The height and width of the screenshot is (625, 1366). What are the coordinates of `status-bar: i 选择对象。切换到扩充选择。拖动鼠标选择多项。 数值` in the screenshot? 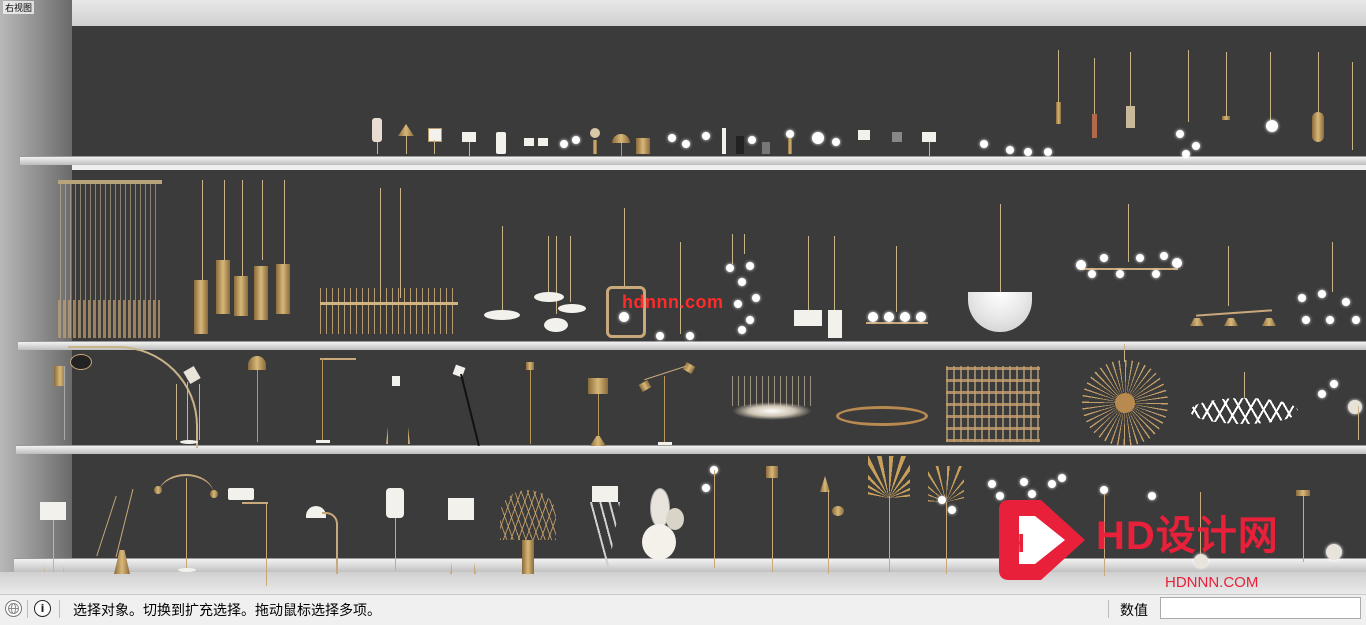 It's located at (683, 609).